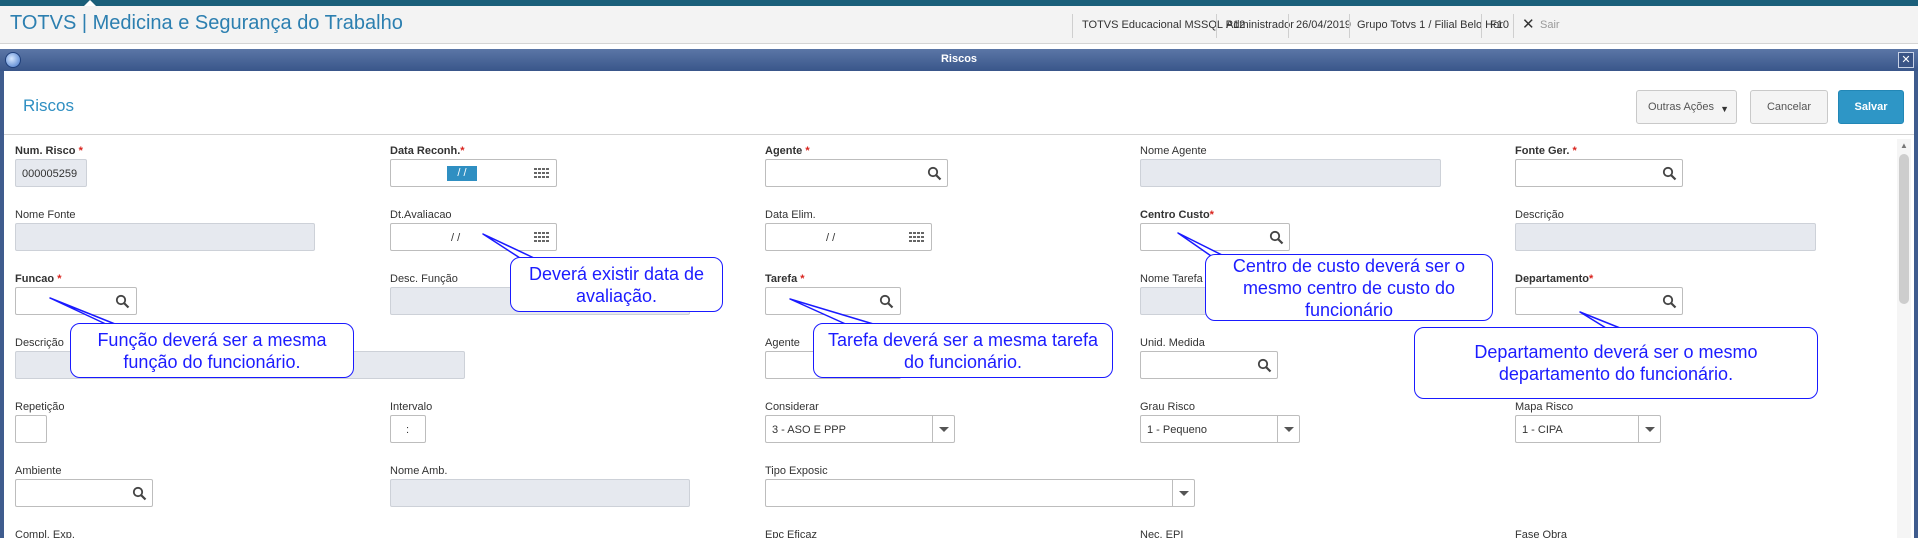 Image resolution: width=1918 pixels, height=538 pixels. I want to click on tarefa-label-text: Tarefa, so click(781, 279).